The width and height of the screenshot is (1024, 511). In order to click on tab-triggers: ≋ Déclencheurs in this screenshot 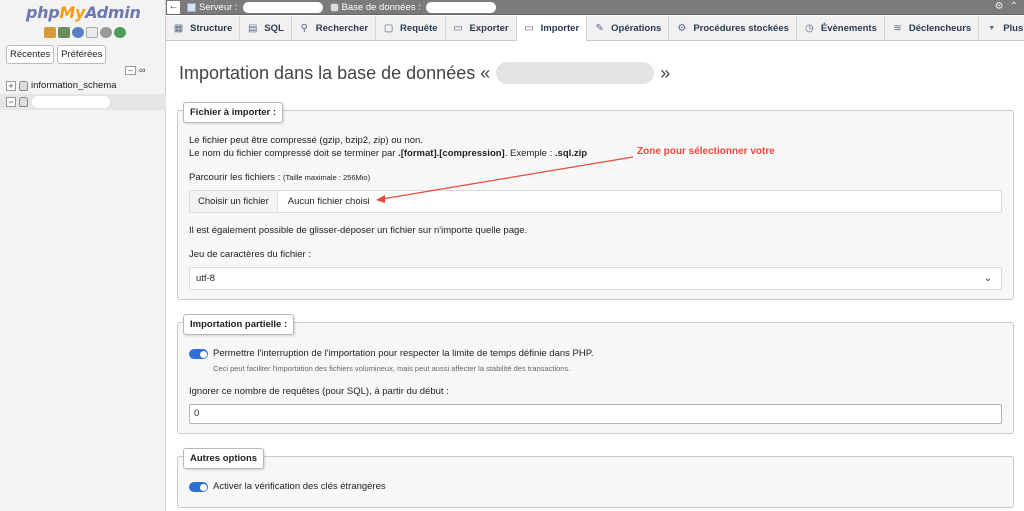, I will do `click(932, 28)`.